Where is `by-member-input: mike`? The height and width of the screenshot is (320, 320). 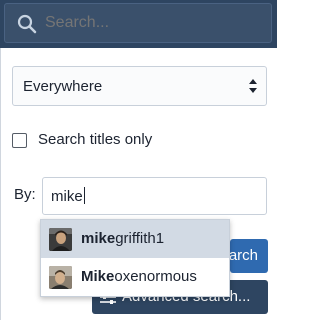
by-member-input: mike is located at coordinates (154, 196).